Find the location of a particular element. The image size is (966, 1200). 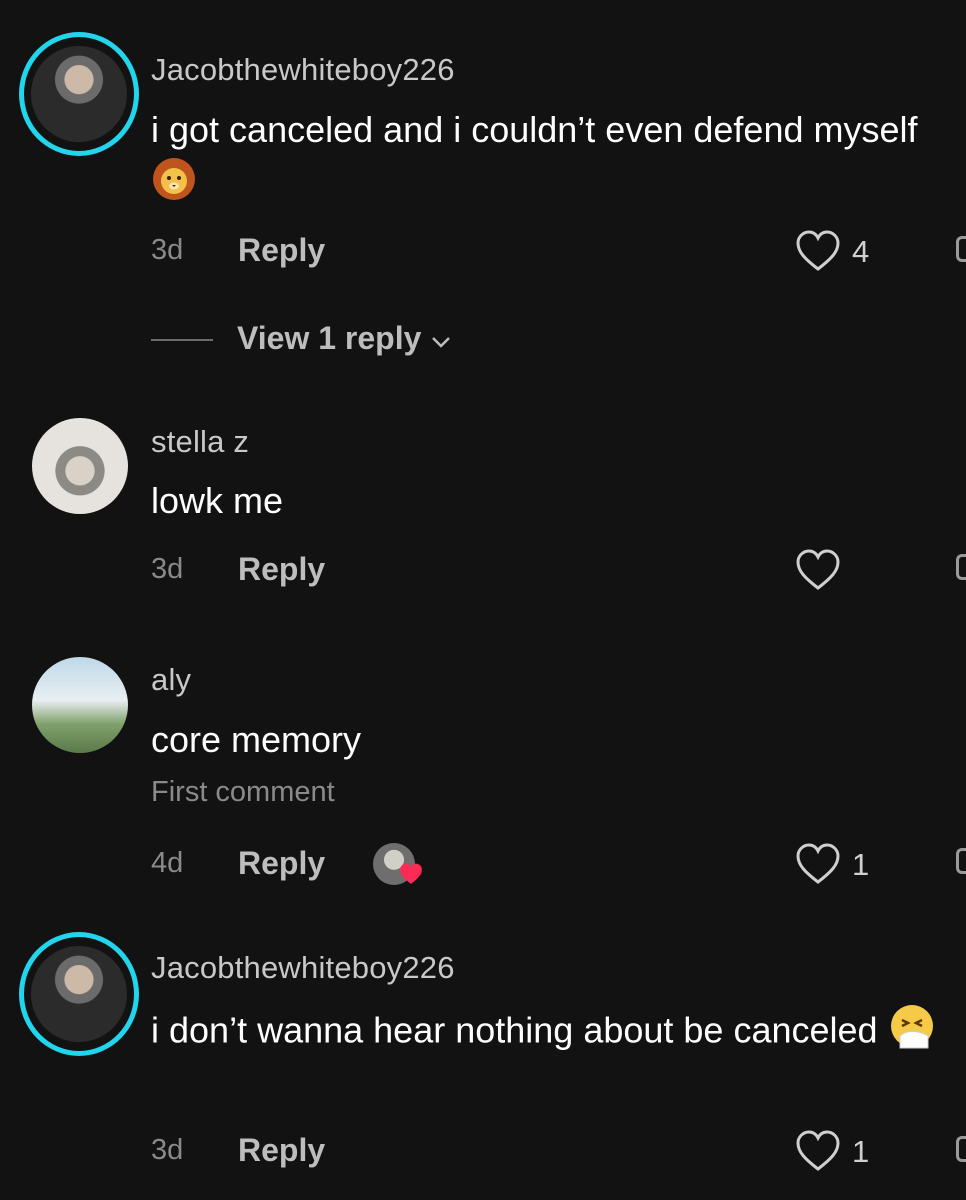

first-comment-tag: First comment is located at coordinates (243, 792).